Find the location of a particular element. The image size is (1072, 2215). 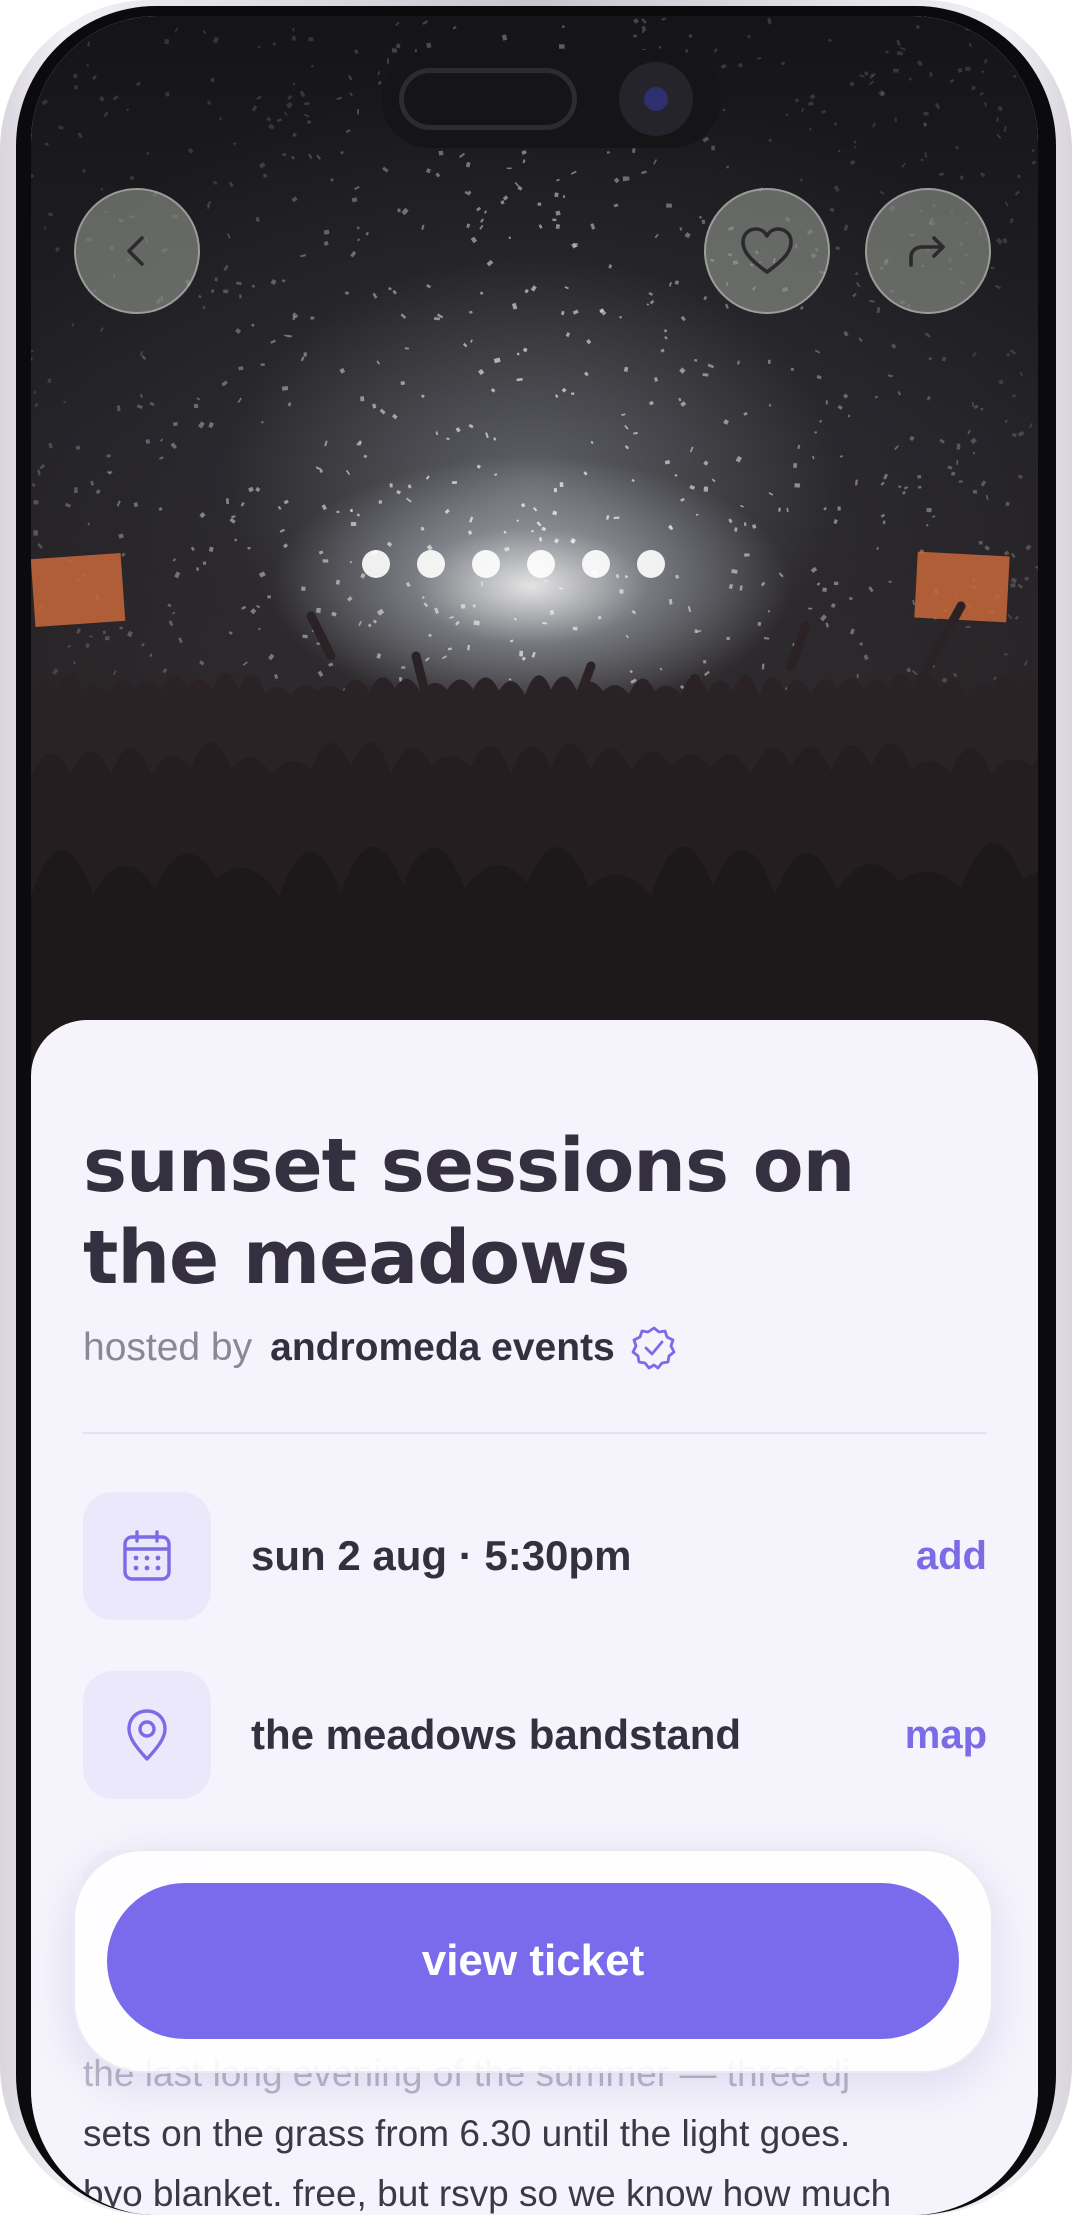

open-map-button: map is located at coordinates (946, 1735).